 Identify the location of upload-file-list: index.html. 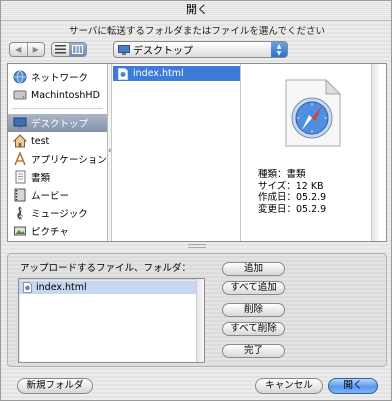
(111, 320).